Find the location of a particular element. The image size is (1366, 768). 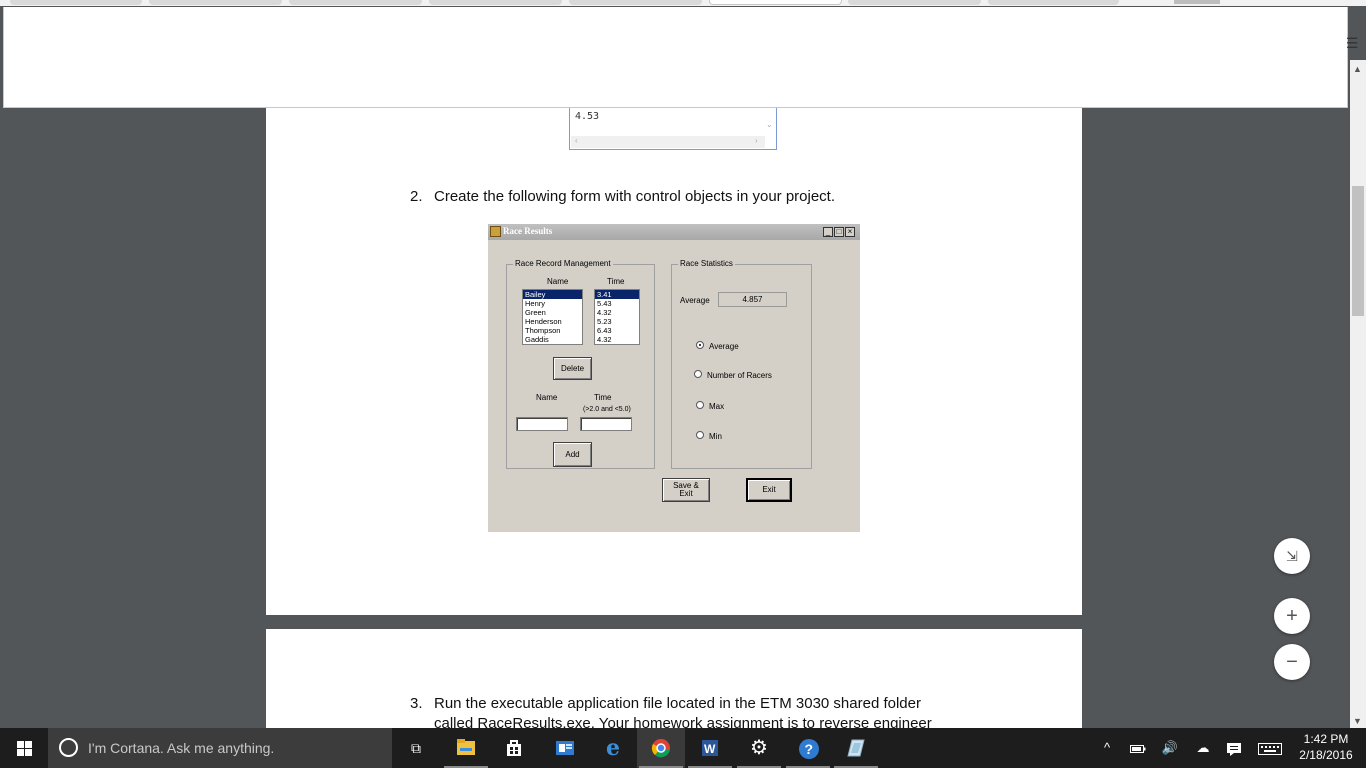

word-icon: W is located at coordinates (710, 748).